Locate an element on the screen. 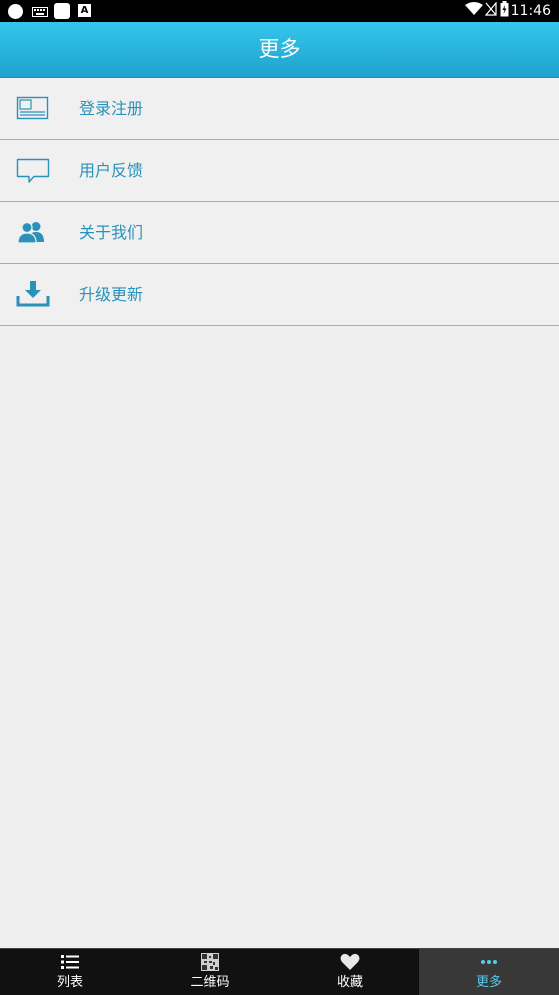 The width and height of the screenshot is (559, 995). menu-item-login-register: 登录注册 is located at coordinates (279, 109).